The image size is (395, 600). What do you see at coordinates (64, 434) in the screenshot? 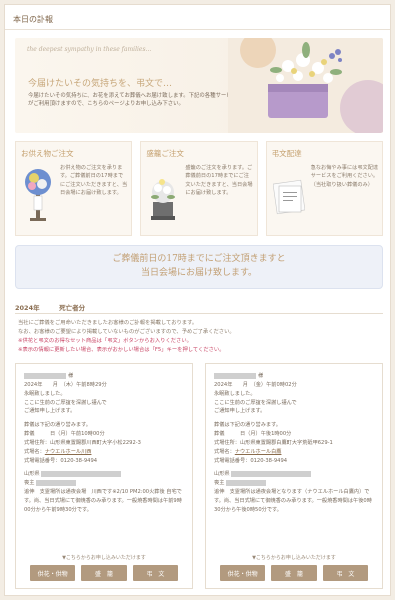
I see `ceremony-time: 葬儀 日（月）午前10時00分` at bounding box center [64, 434].